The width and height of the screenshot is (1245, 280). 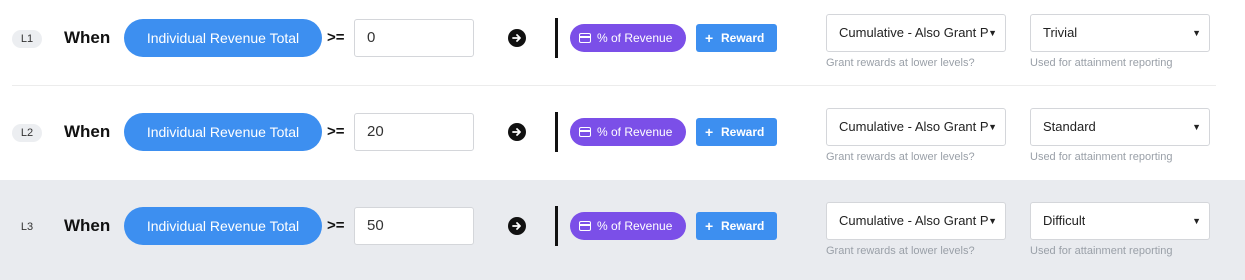 What do you see at coordinates (1120, 127) in the screenshot?
I see `difficulty-select: Standard ▼` at bounding box center [1120, 127].